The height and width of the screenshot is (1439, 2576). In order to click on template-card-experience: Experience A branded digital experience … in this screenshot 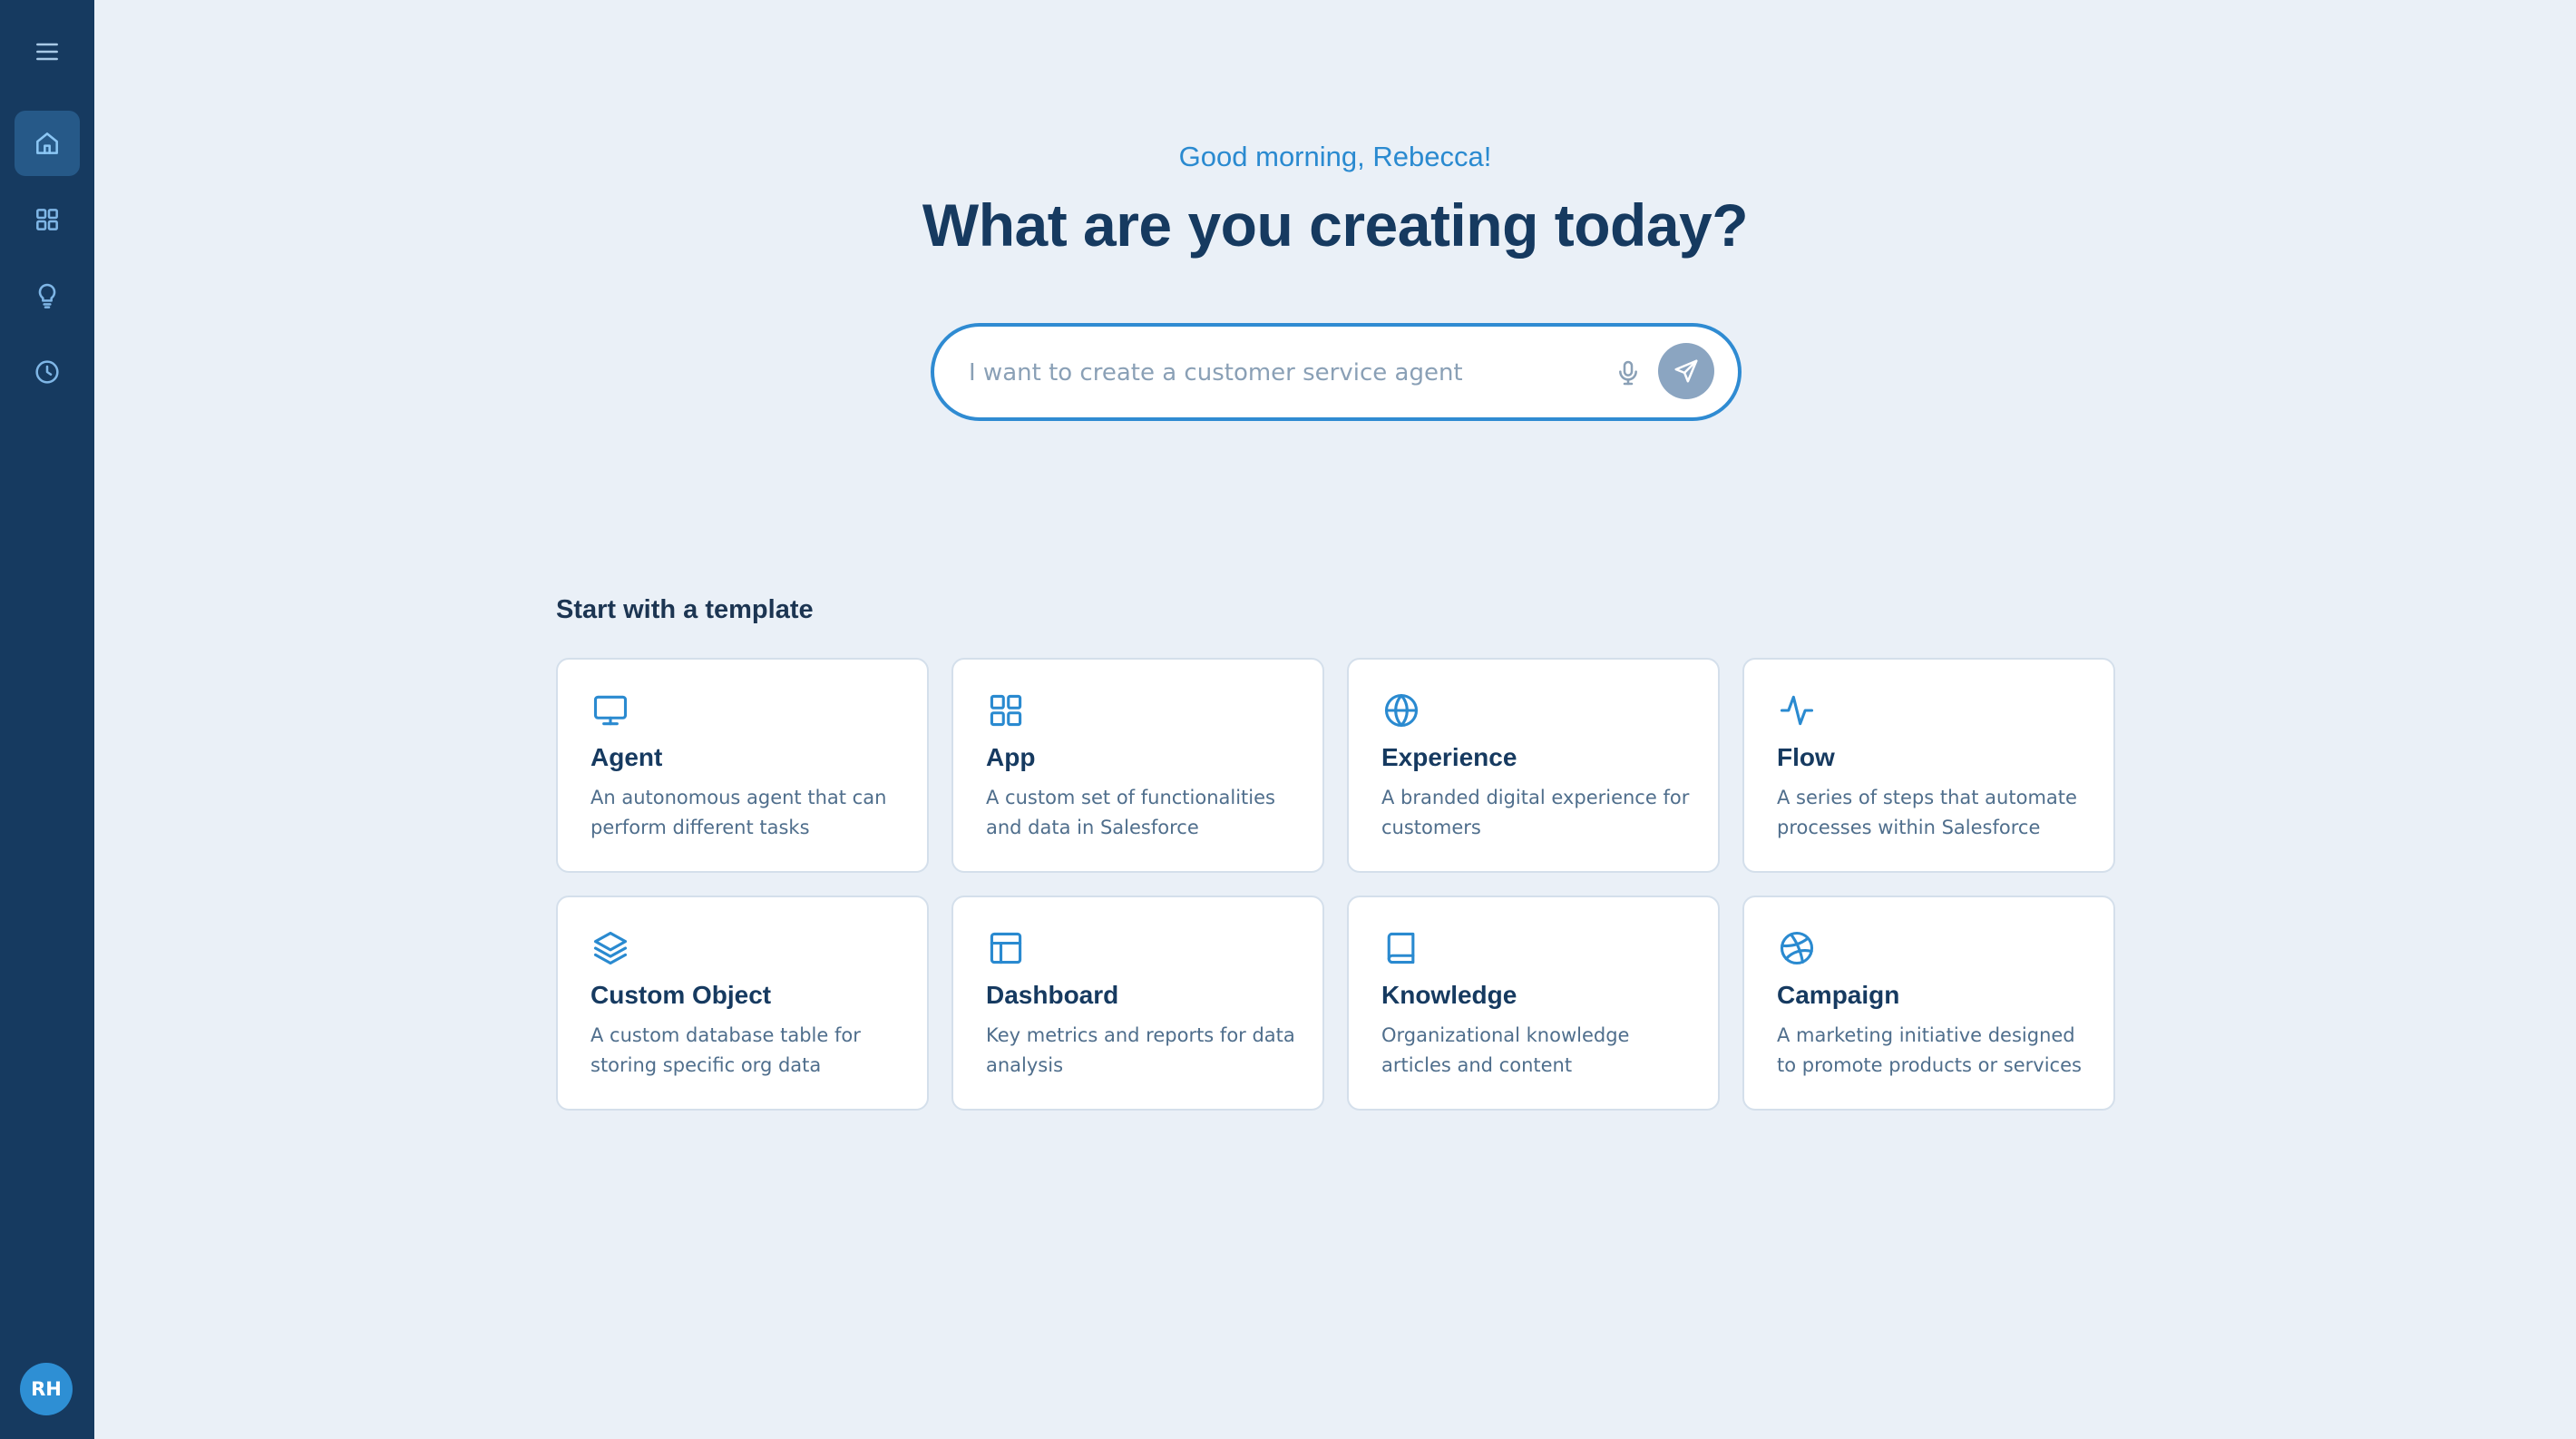, I will do `click(1533, 766)`.